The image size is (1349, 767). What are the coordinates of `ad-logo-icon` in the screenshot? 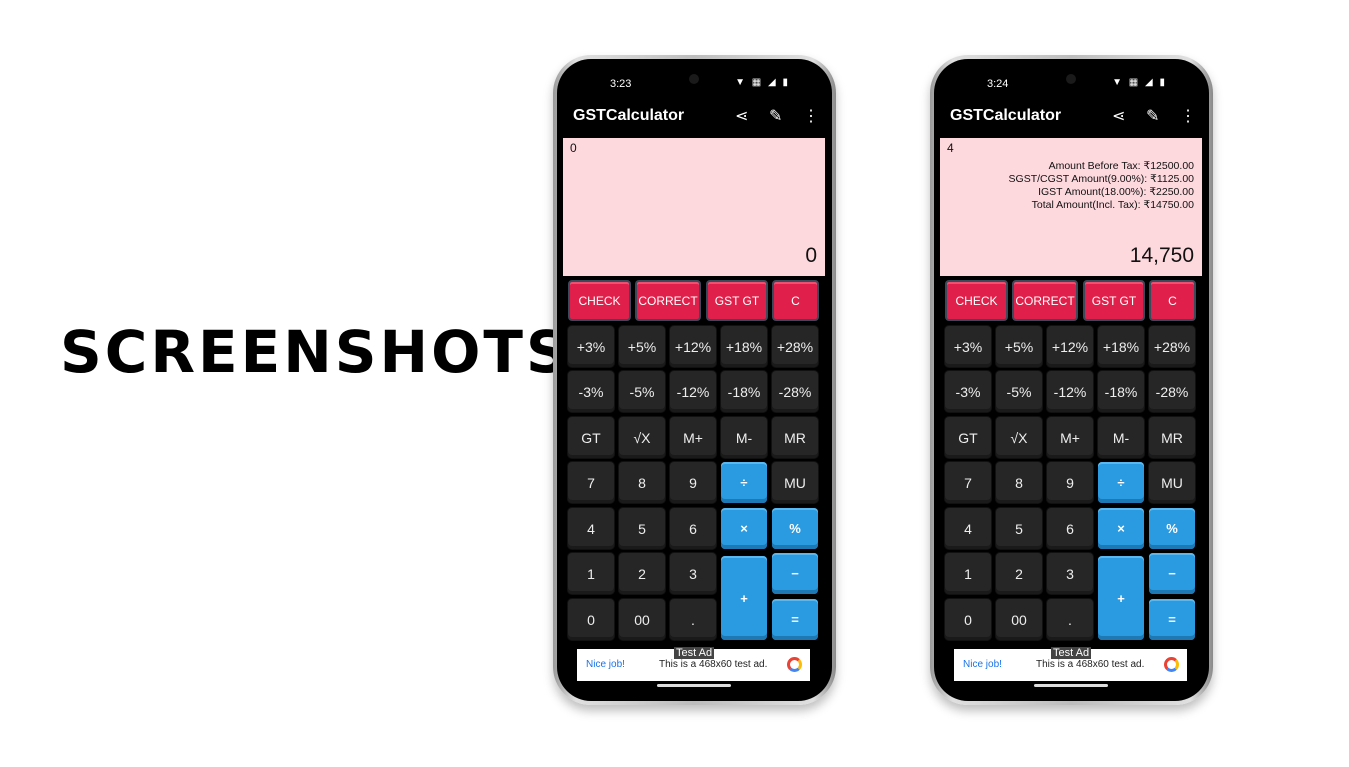 It's located at (794, 664).